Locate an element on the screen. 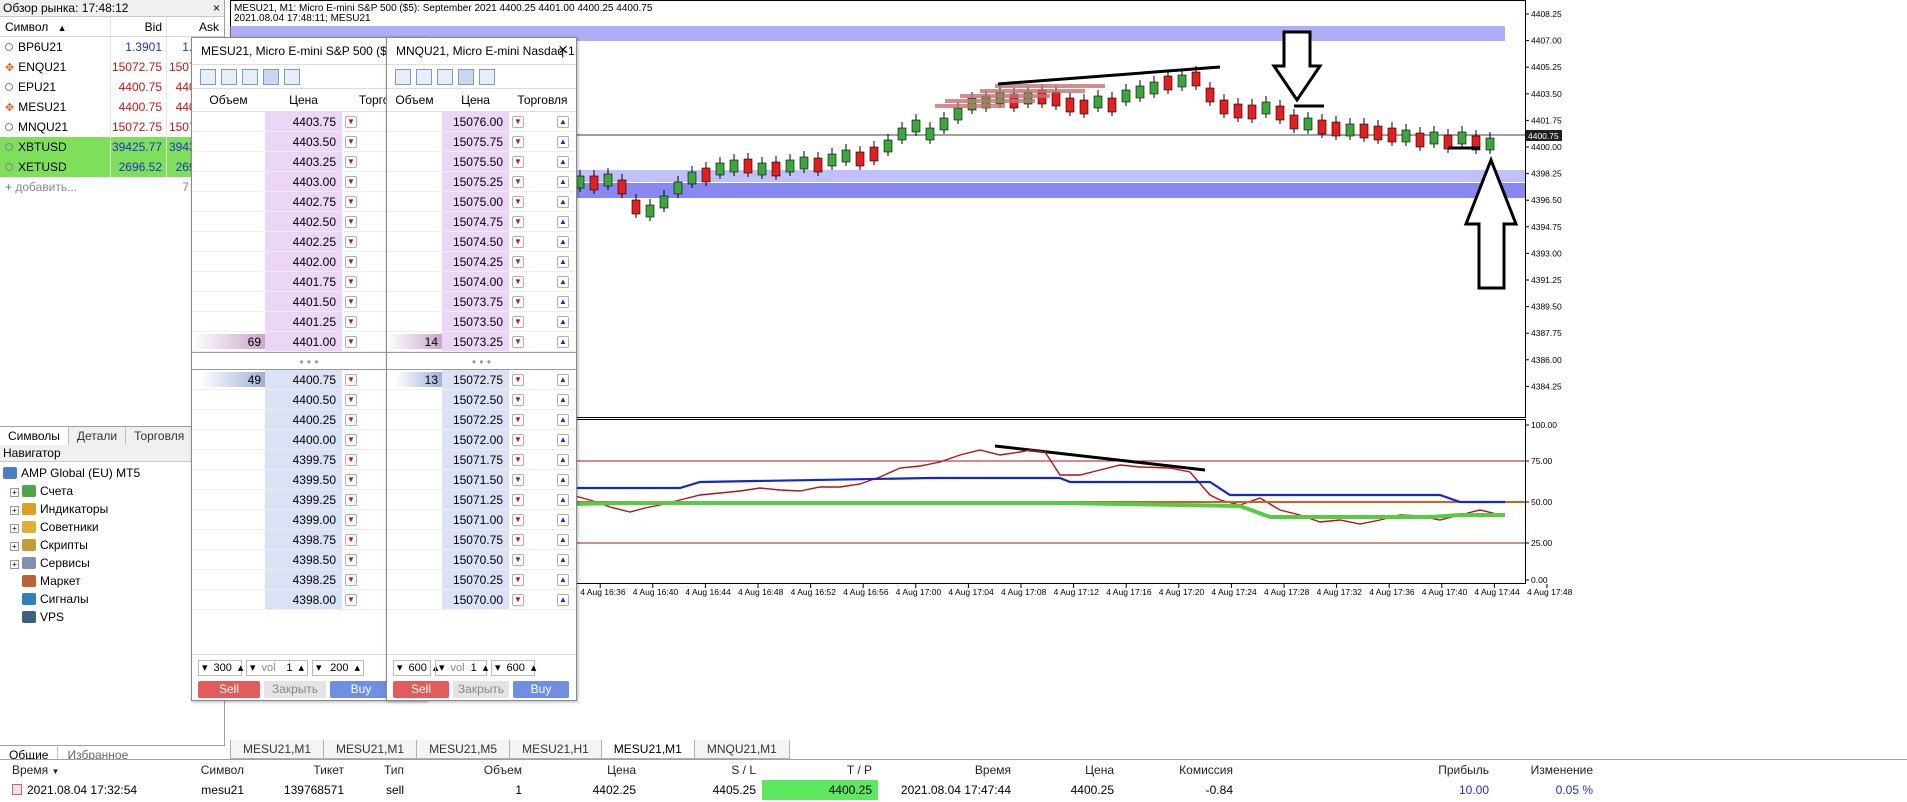 Image resolution: width=1907 pixels, height=802 pixels. chart-icon is located at coordinates (403, 76).